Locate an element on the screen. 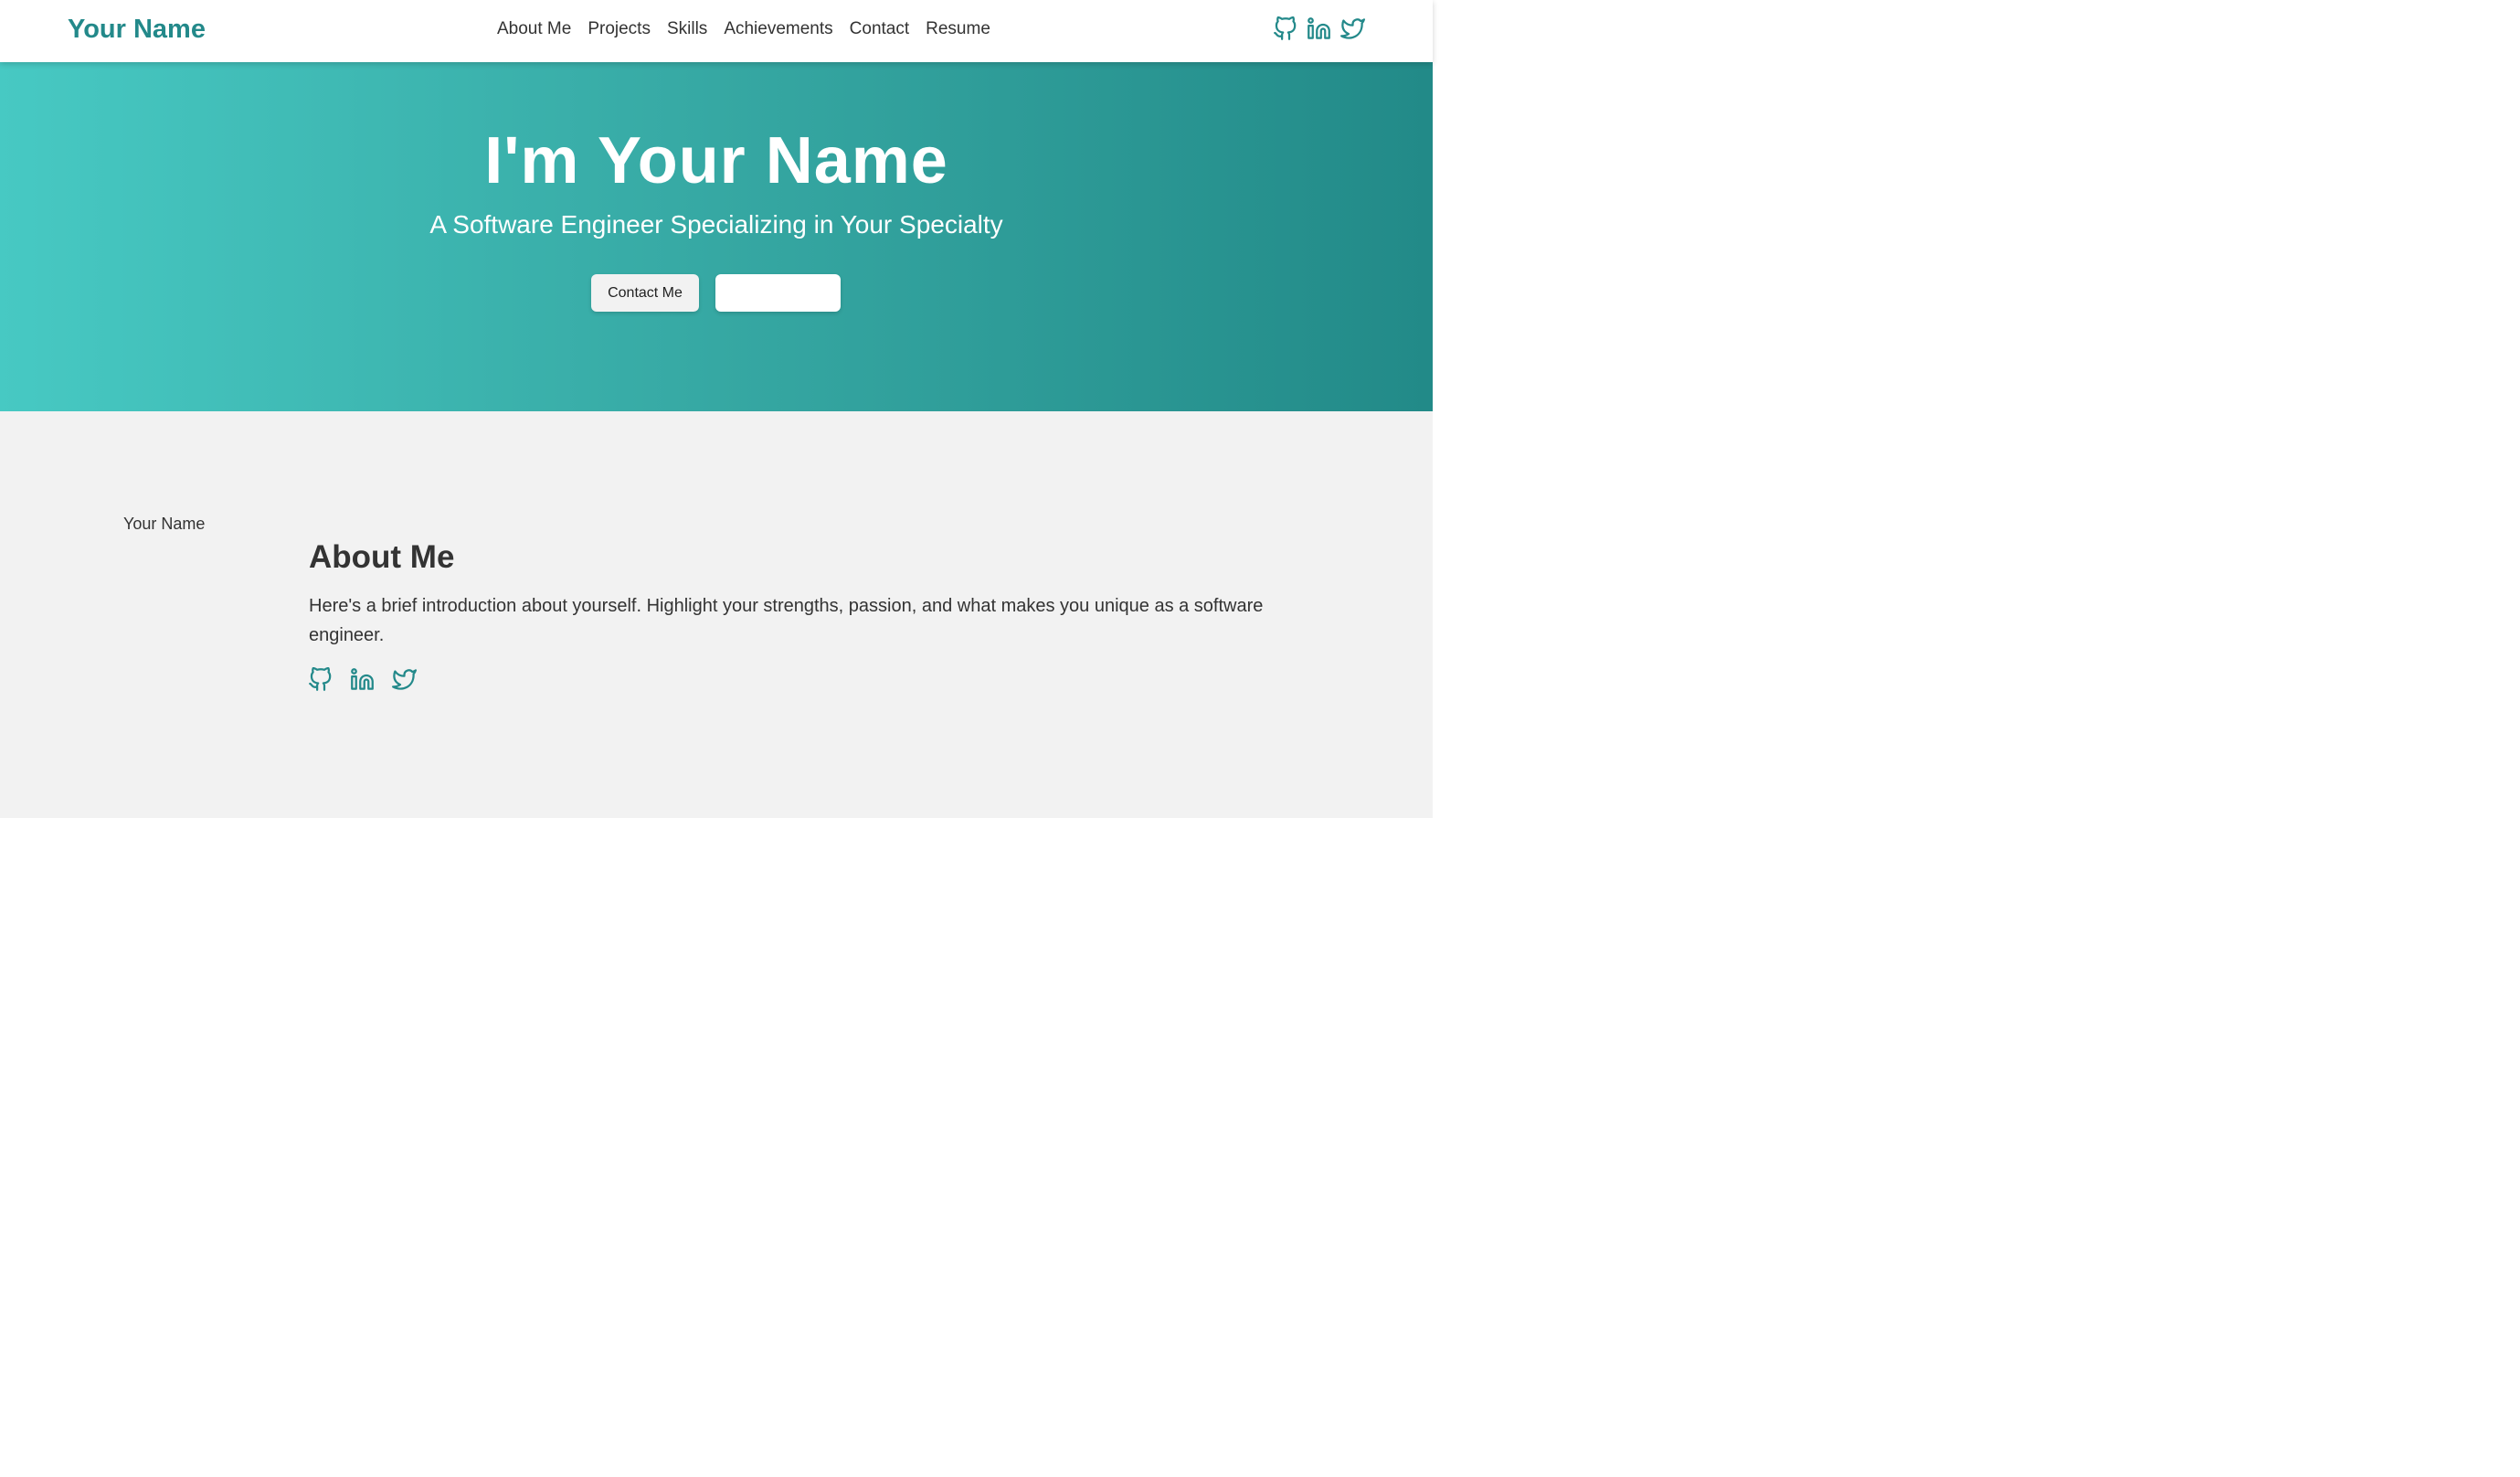 The width and height of the screenshot is (2520, 1477). nav-item-about: About Me is located at coordinates (534, 29).